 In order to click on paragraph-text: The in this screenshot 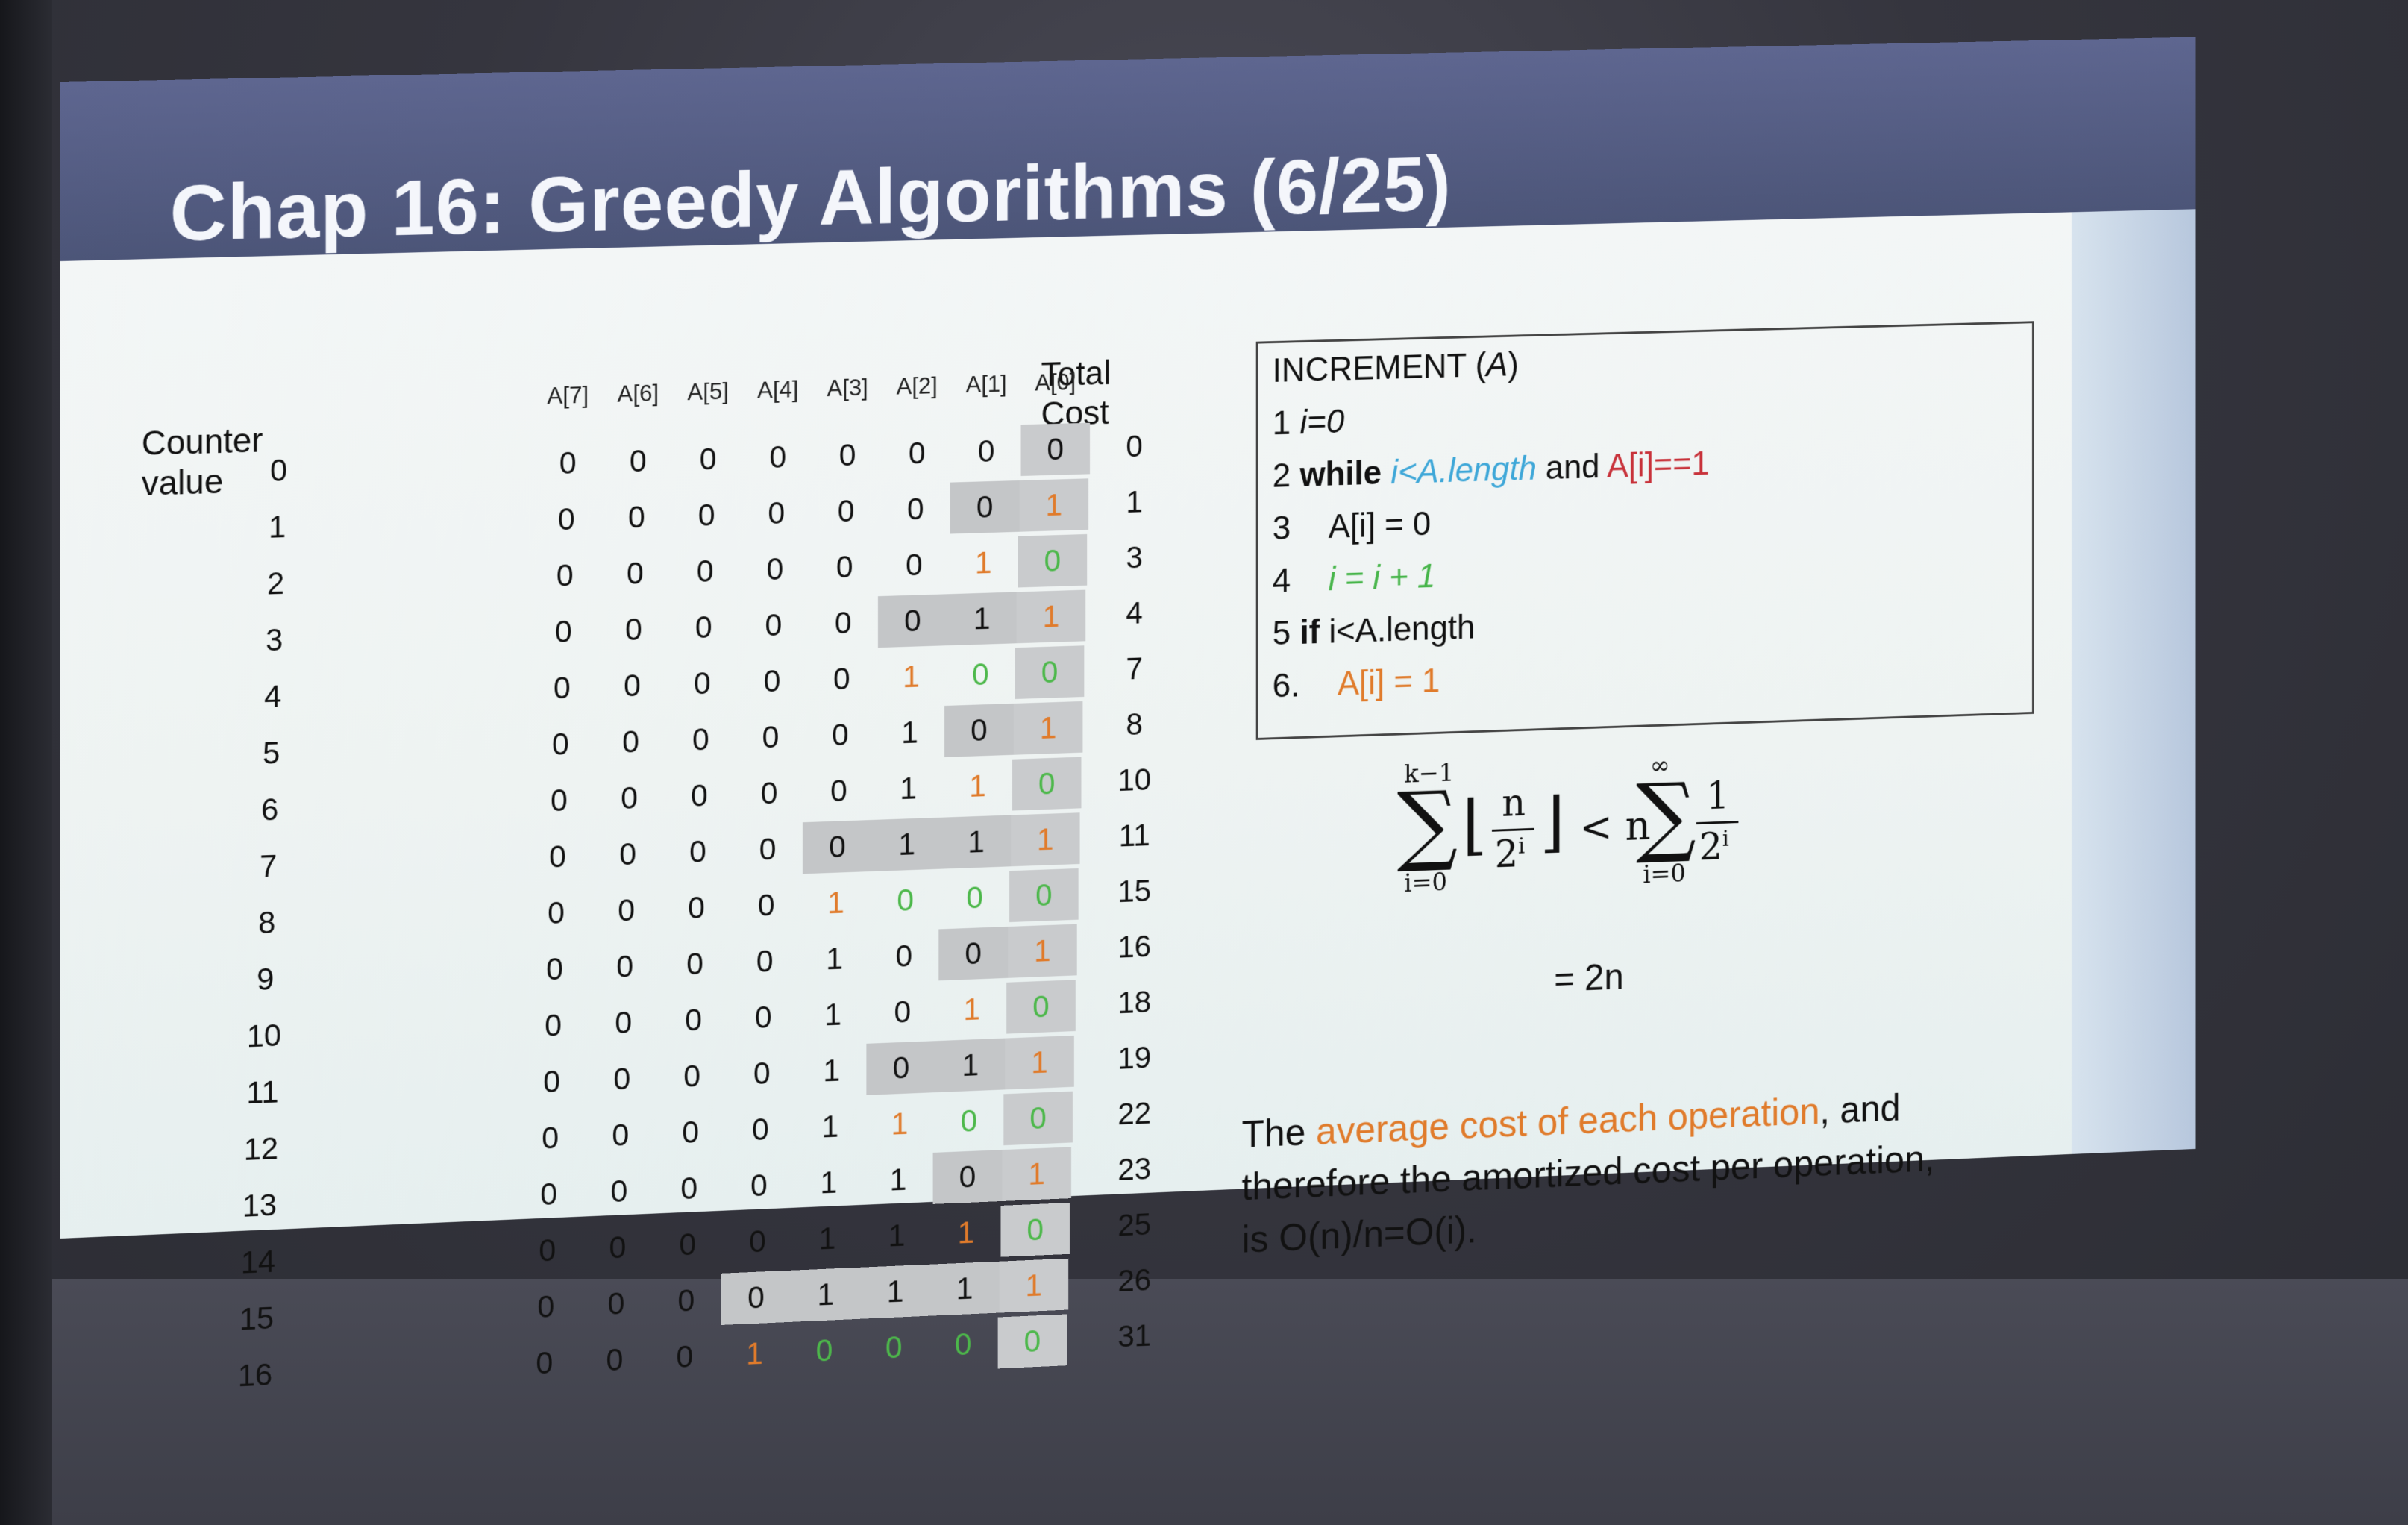, I will do `click(1279, 1133)`.